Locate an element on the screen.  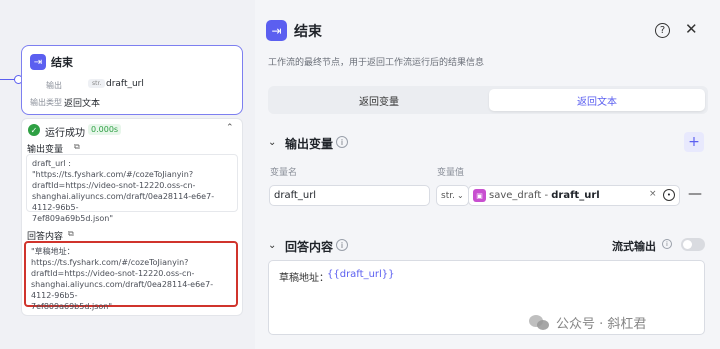
type-select-value: str. is located at coordinates (448, 195).